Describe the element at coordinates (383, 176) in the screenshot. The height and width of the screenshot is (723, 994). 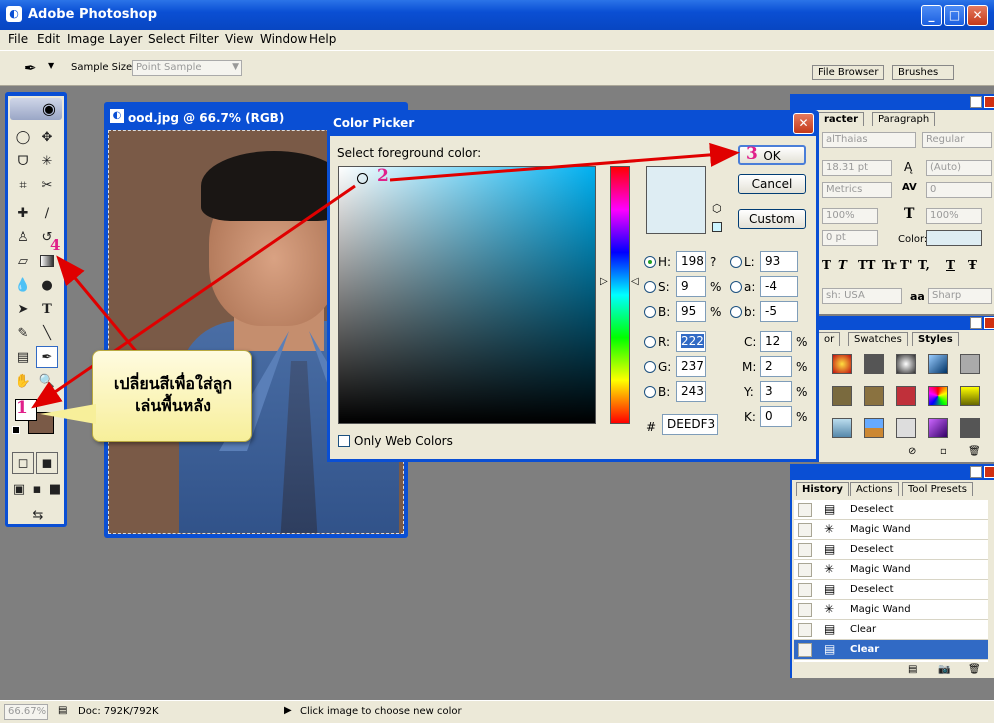
I see `step-number-2: 2` at that location.